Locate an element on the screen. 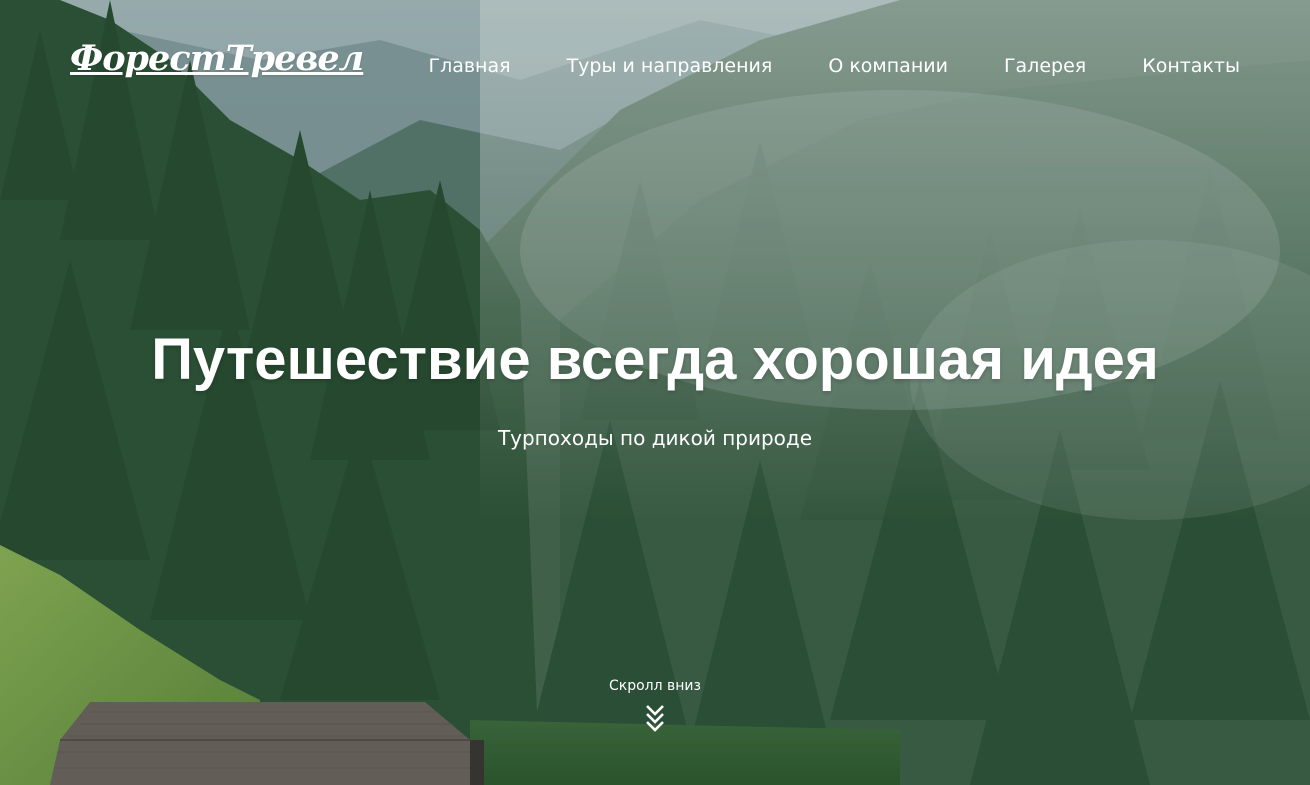 This screenshot has height=785, width=1310. scroll-down-label: Скролл вниз is located at coordinates (655, 686).